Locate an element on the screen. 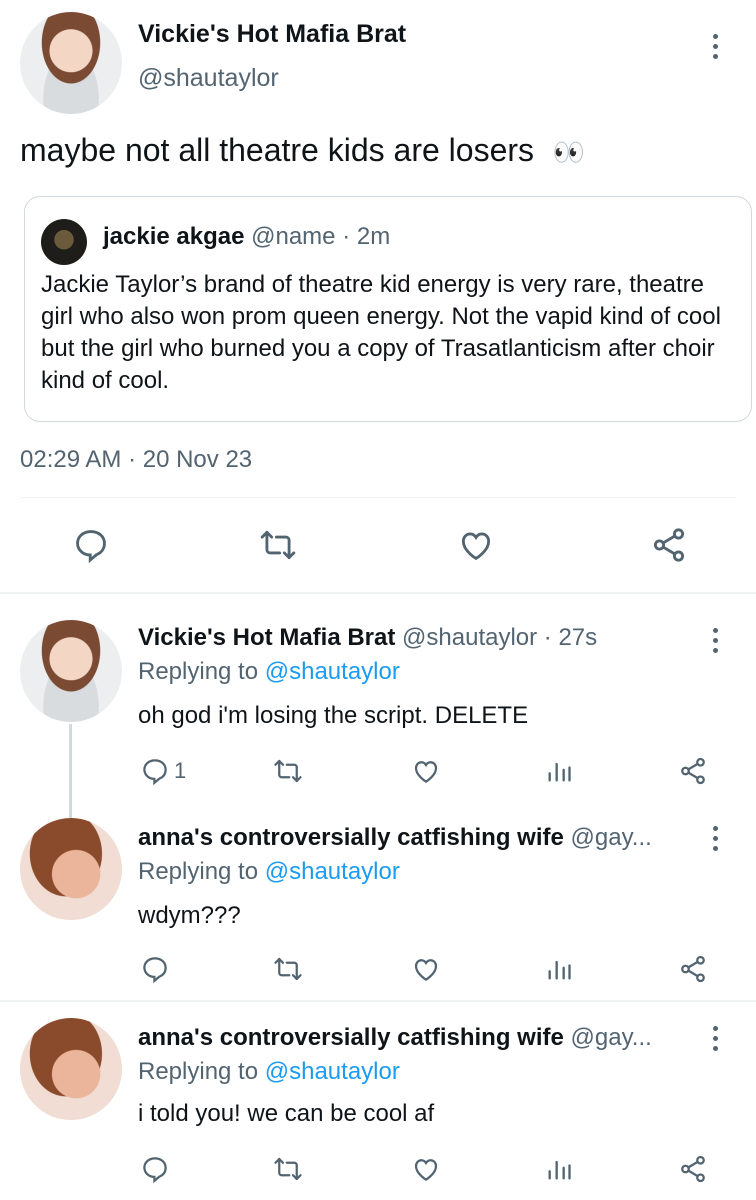 The image size is (756, 1200). quoted-time: · 2m is located at coordinates (366, 236).